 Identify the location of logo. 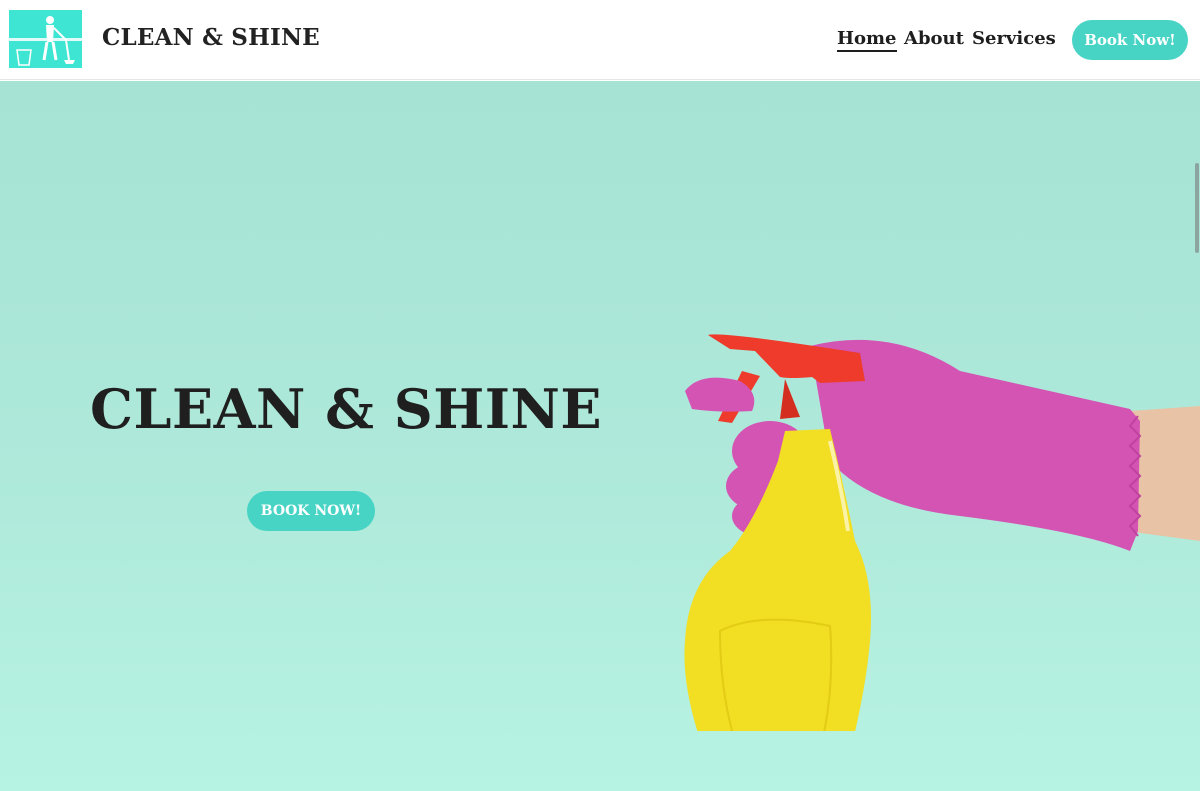
(45, 39).